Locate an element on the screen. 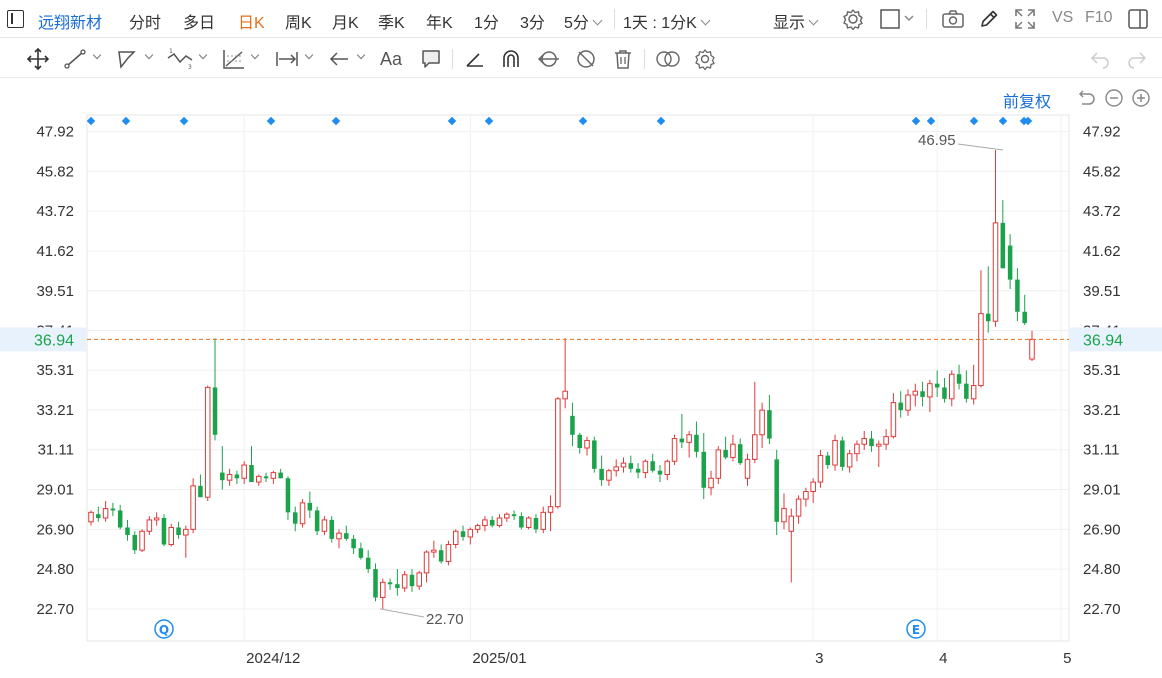 Image resolution: width=1162 pixels, height=678 pixels. text-tool-icon: Aa is located at coordinates (391, 60).